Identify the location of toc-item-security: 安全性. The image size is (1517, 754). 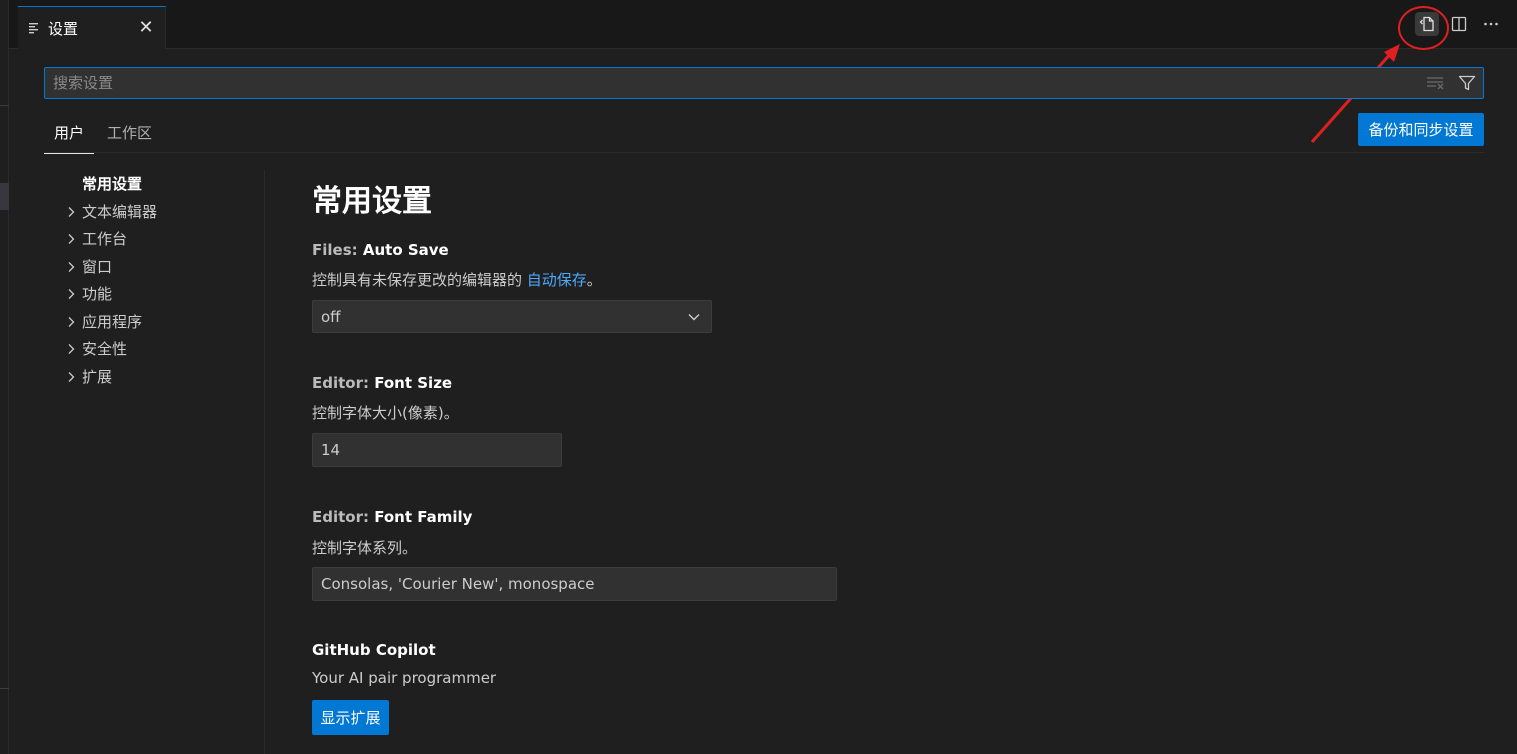
(93, 348).